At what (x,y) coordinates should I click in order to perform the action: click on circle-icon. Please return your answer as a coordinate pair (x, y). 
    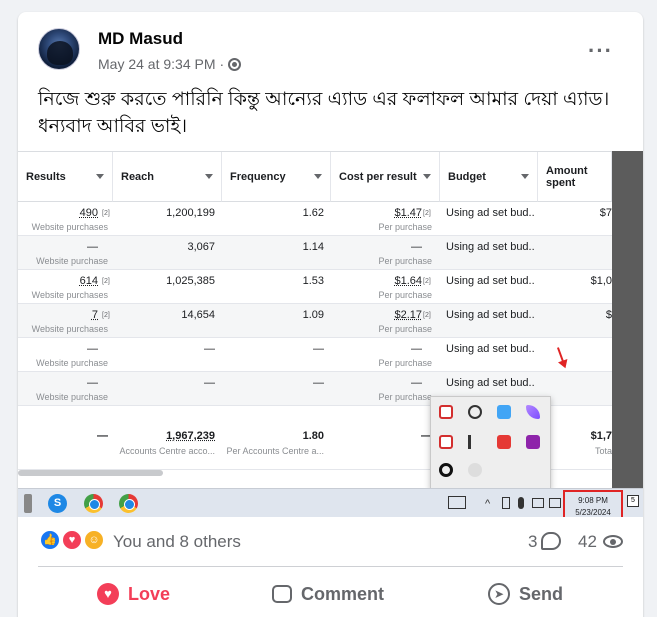
    Looking at the image, I should click on (446, 470).